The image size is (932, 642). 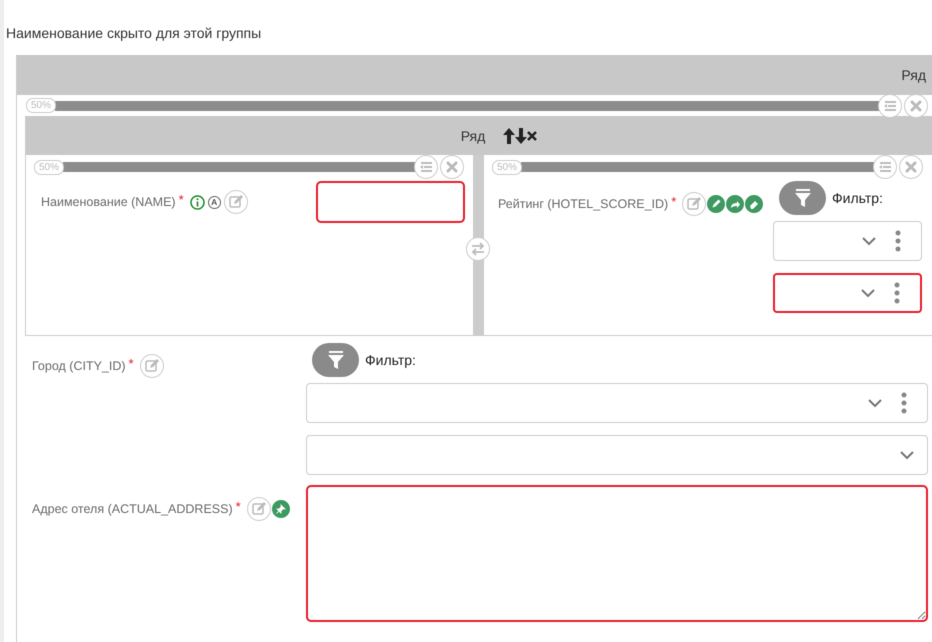 What do you see at coordinates (108, 202) in the screenshot?
I see `field-label: Наименование (NAME)` at bounding box center [108, 202].